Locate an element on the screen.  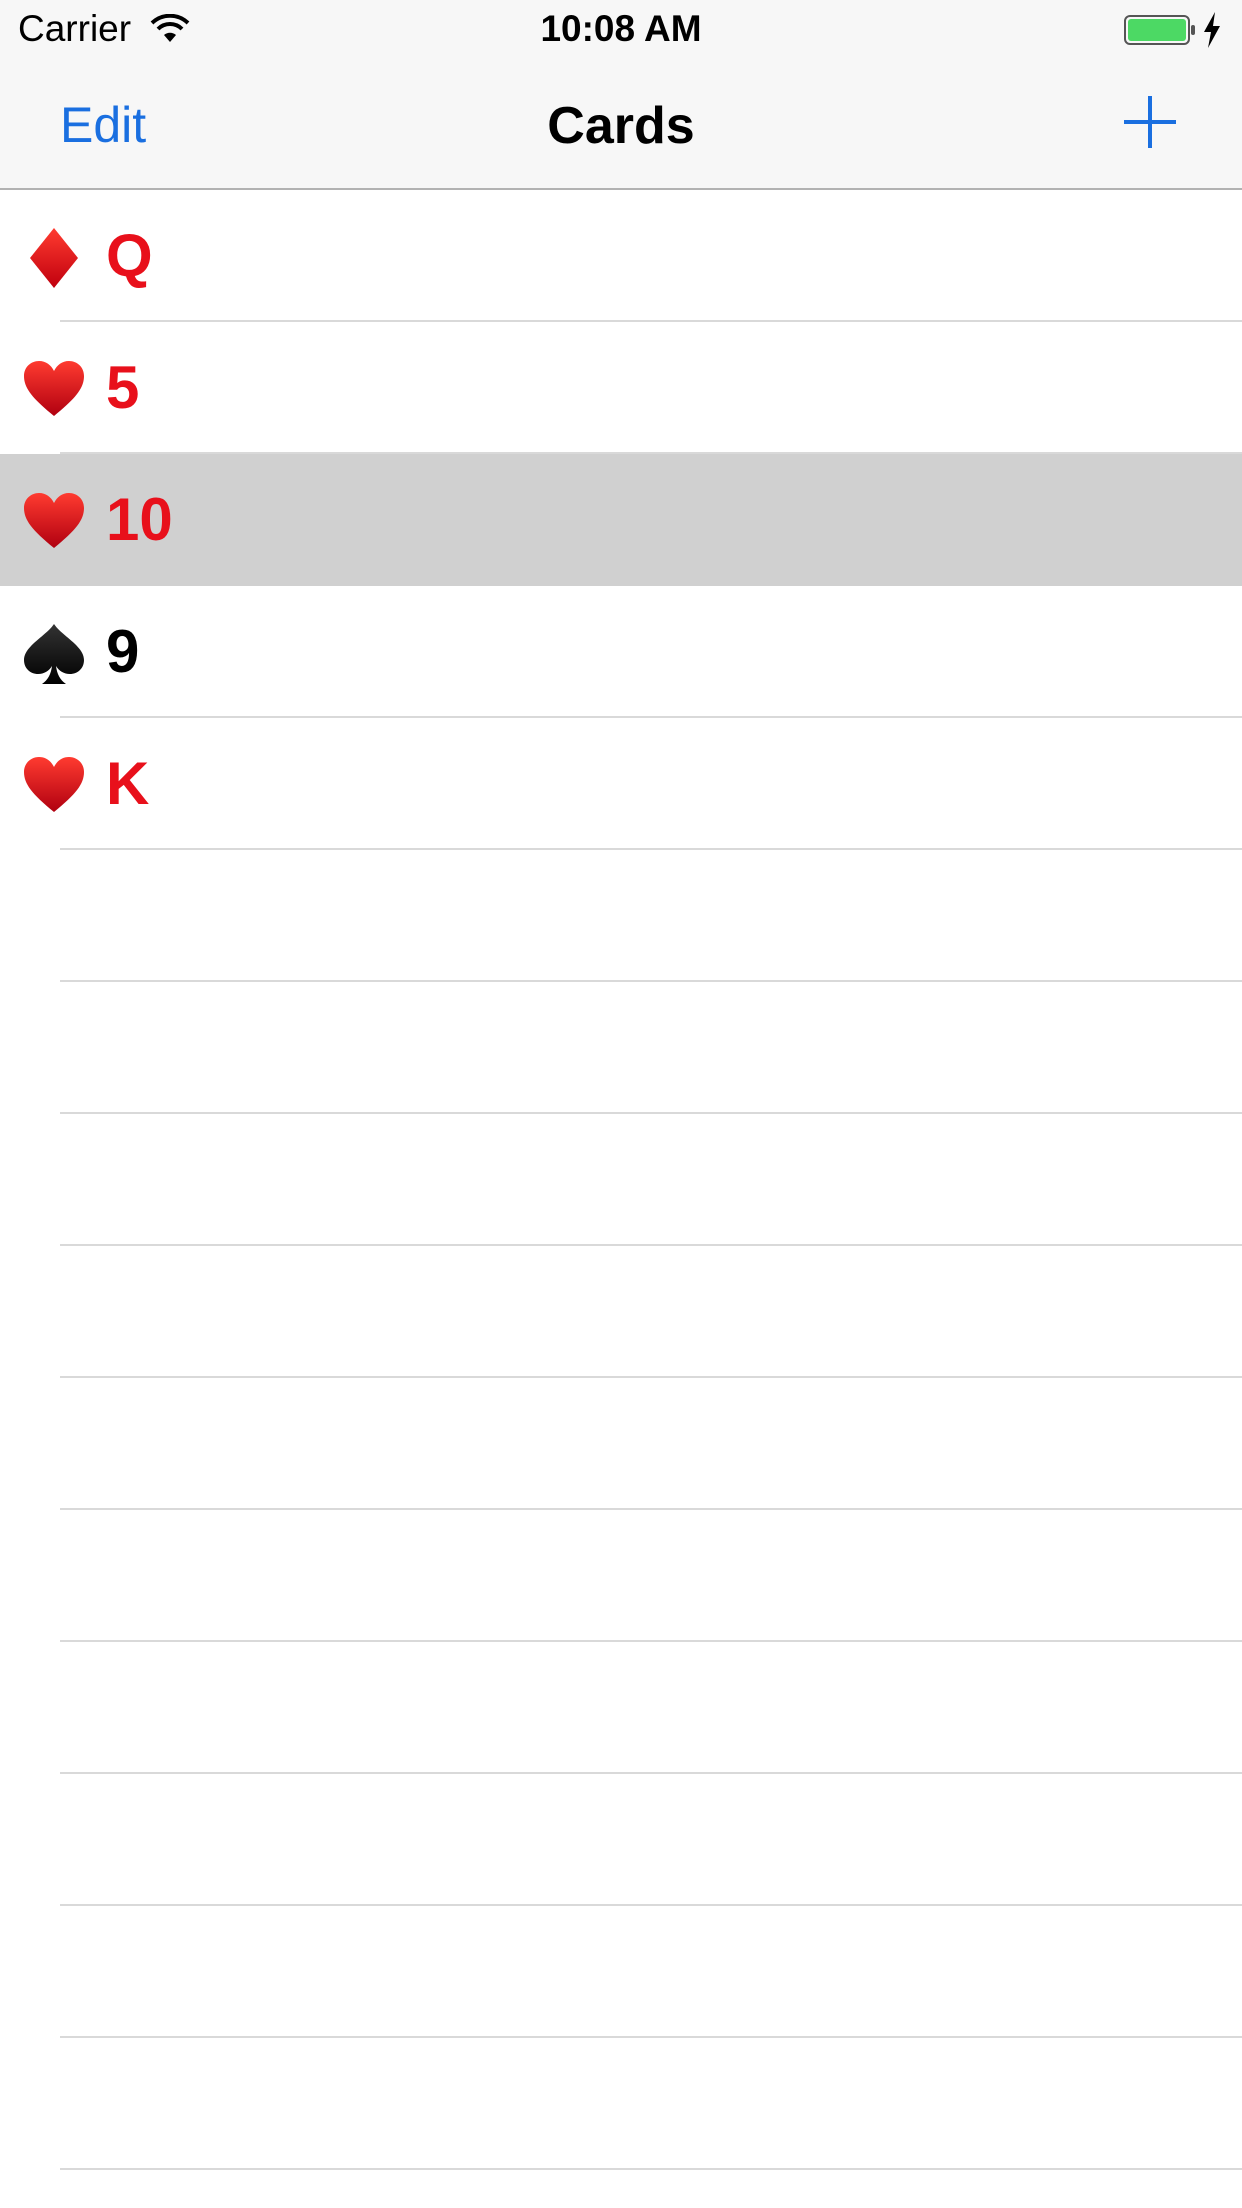
charging-bolt-icon is located at coordinates (1212, 30).